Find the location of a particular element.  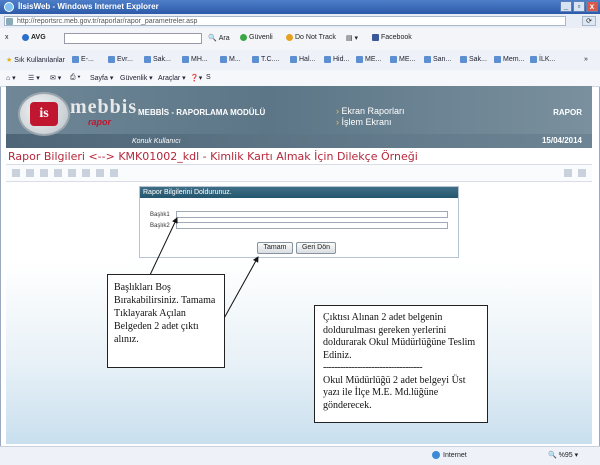

zone-indicator: Internet is located at coordinates (449, 455).